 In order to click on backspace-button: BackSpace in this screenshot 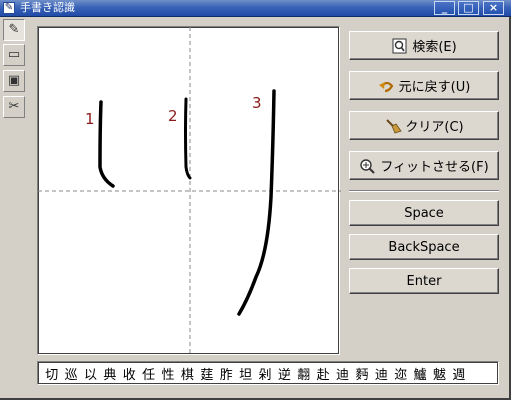, I will do `click(424, 247)`.